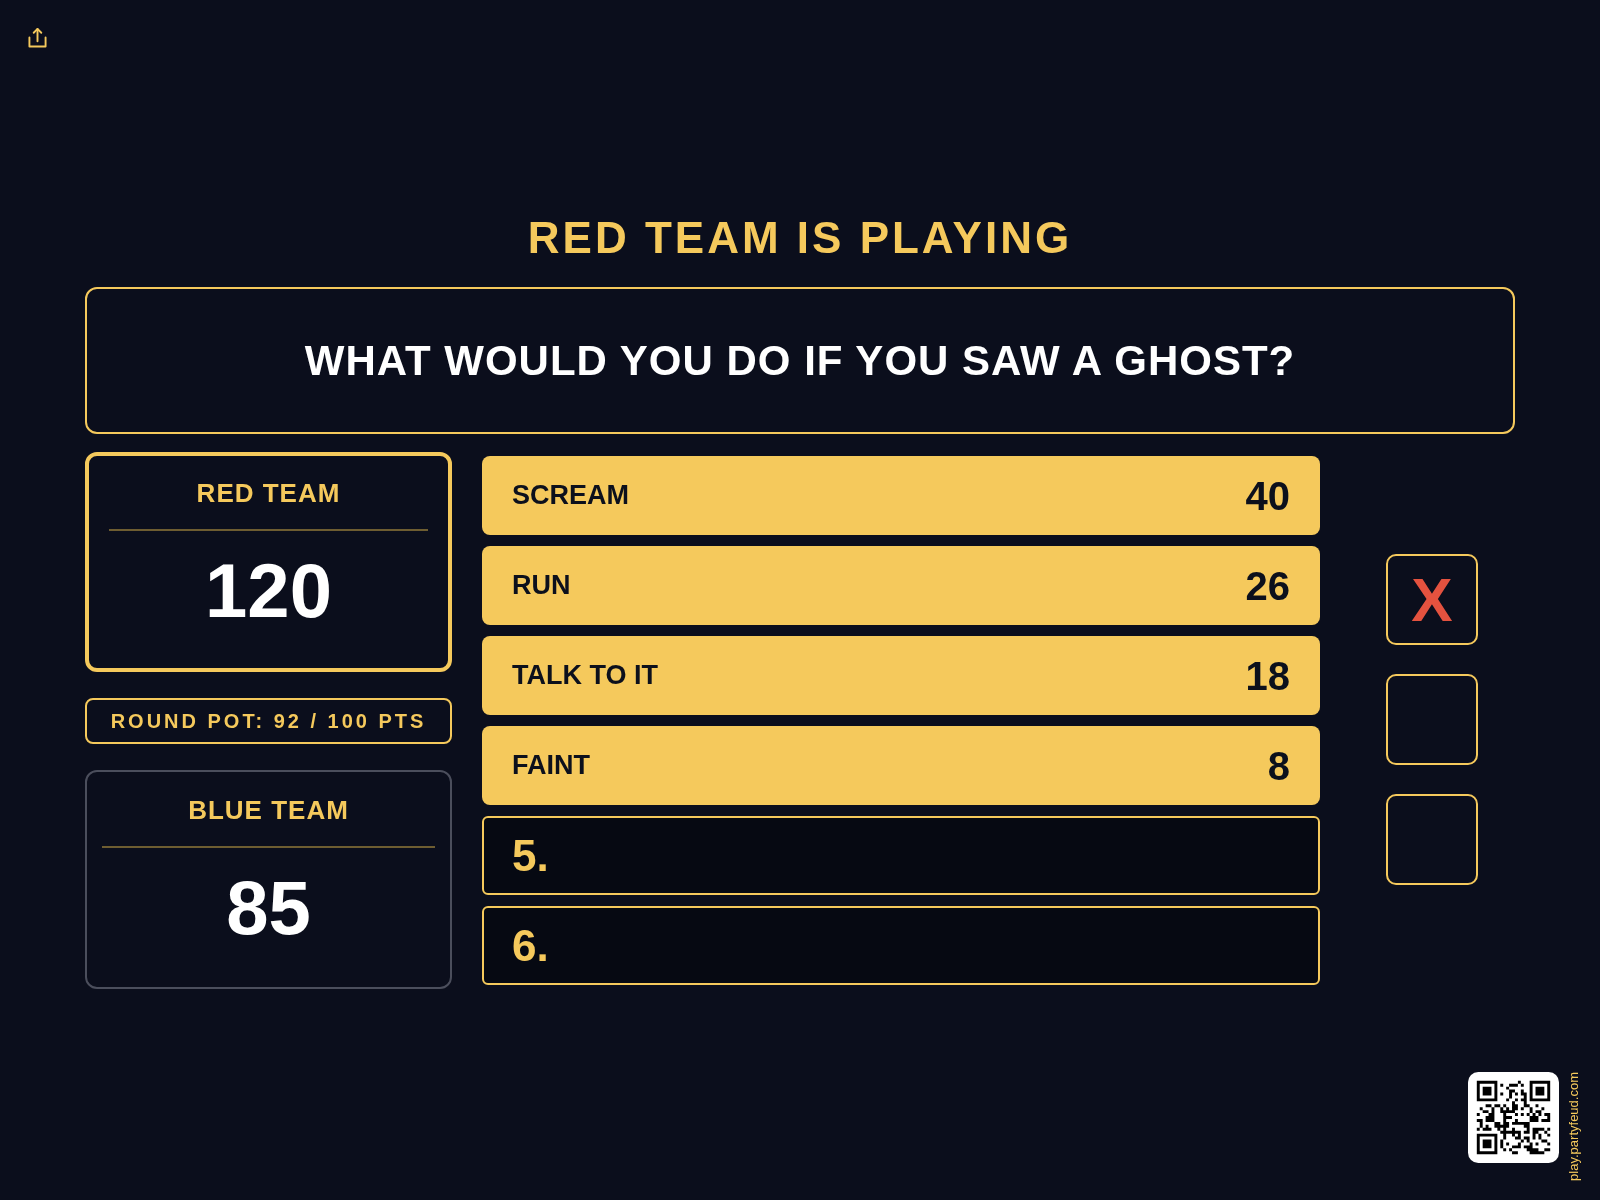 The height and width of the screenshot is (1200, 1600). Describe the element at coordinates (541, 585) in the screenshot. I see `answer-text: RUN` at that location.